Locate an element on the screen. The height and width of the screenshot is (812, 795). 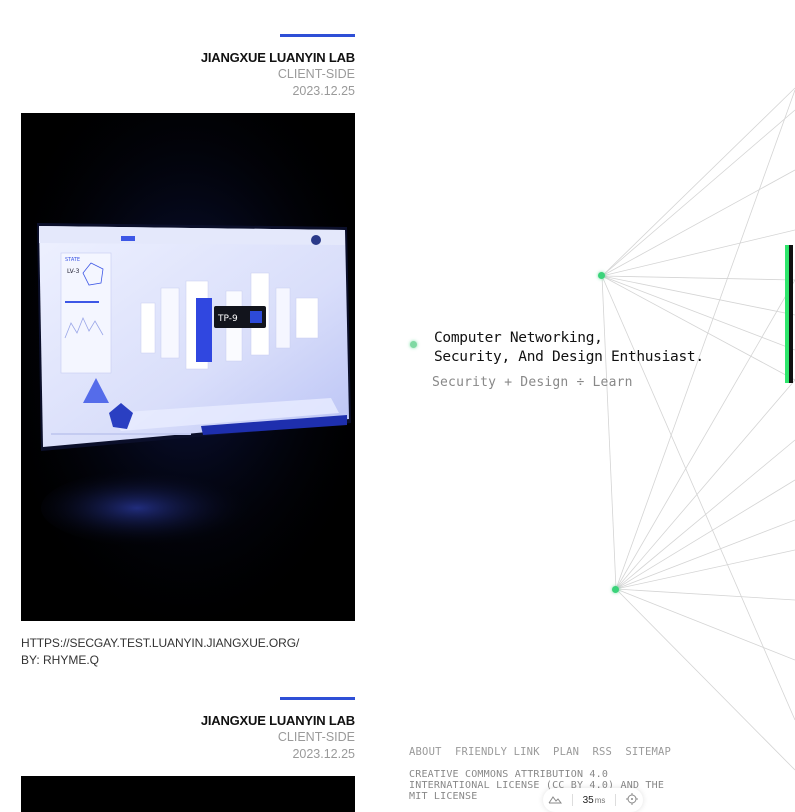
mountain-icon is located at coordinates (555, 800).